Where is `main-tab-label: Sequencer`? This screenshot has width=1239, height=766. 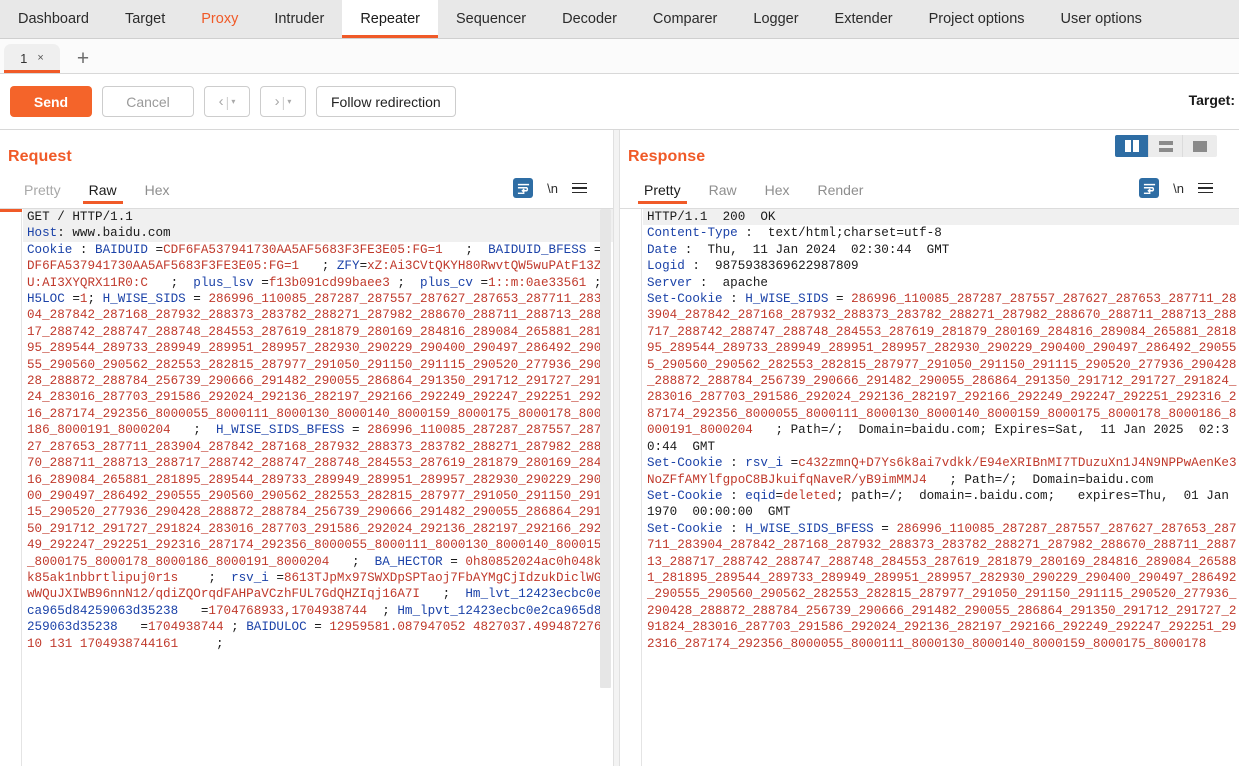
main-tab-label: Sequencer is located at coordinates (491, 19).